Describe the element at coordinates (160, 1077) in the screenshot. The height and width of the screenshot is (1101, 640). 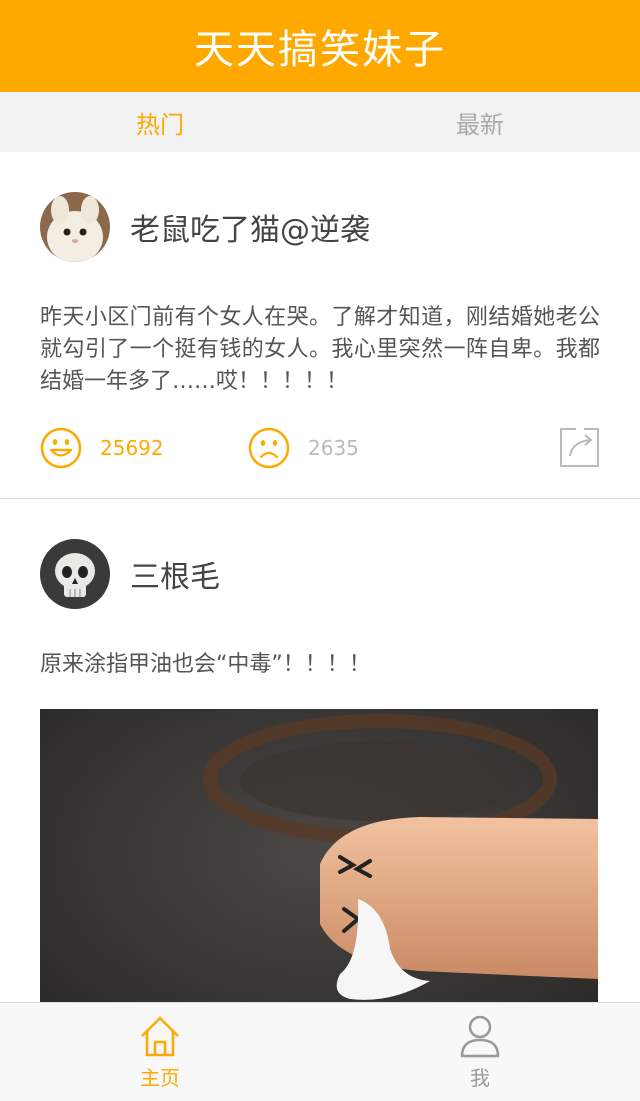
I see `nav-home-label: 主页` at that location.